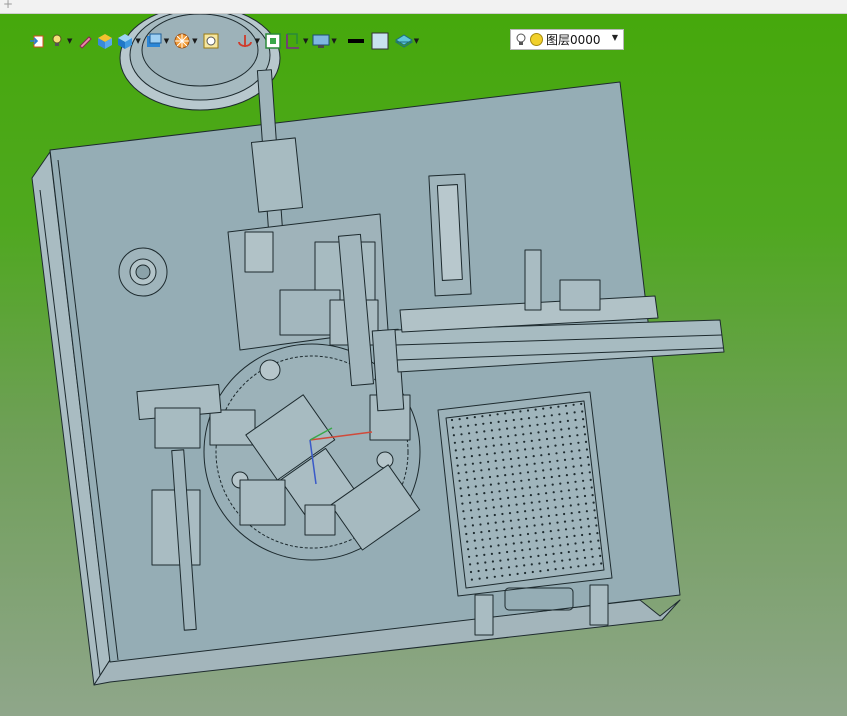  I want to click on toolbar-line-color, so click(356, 41).